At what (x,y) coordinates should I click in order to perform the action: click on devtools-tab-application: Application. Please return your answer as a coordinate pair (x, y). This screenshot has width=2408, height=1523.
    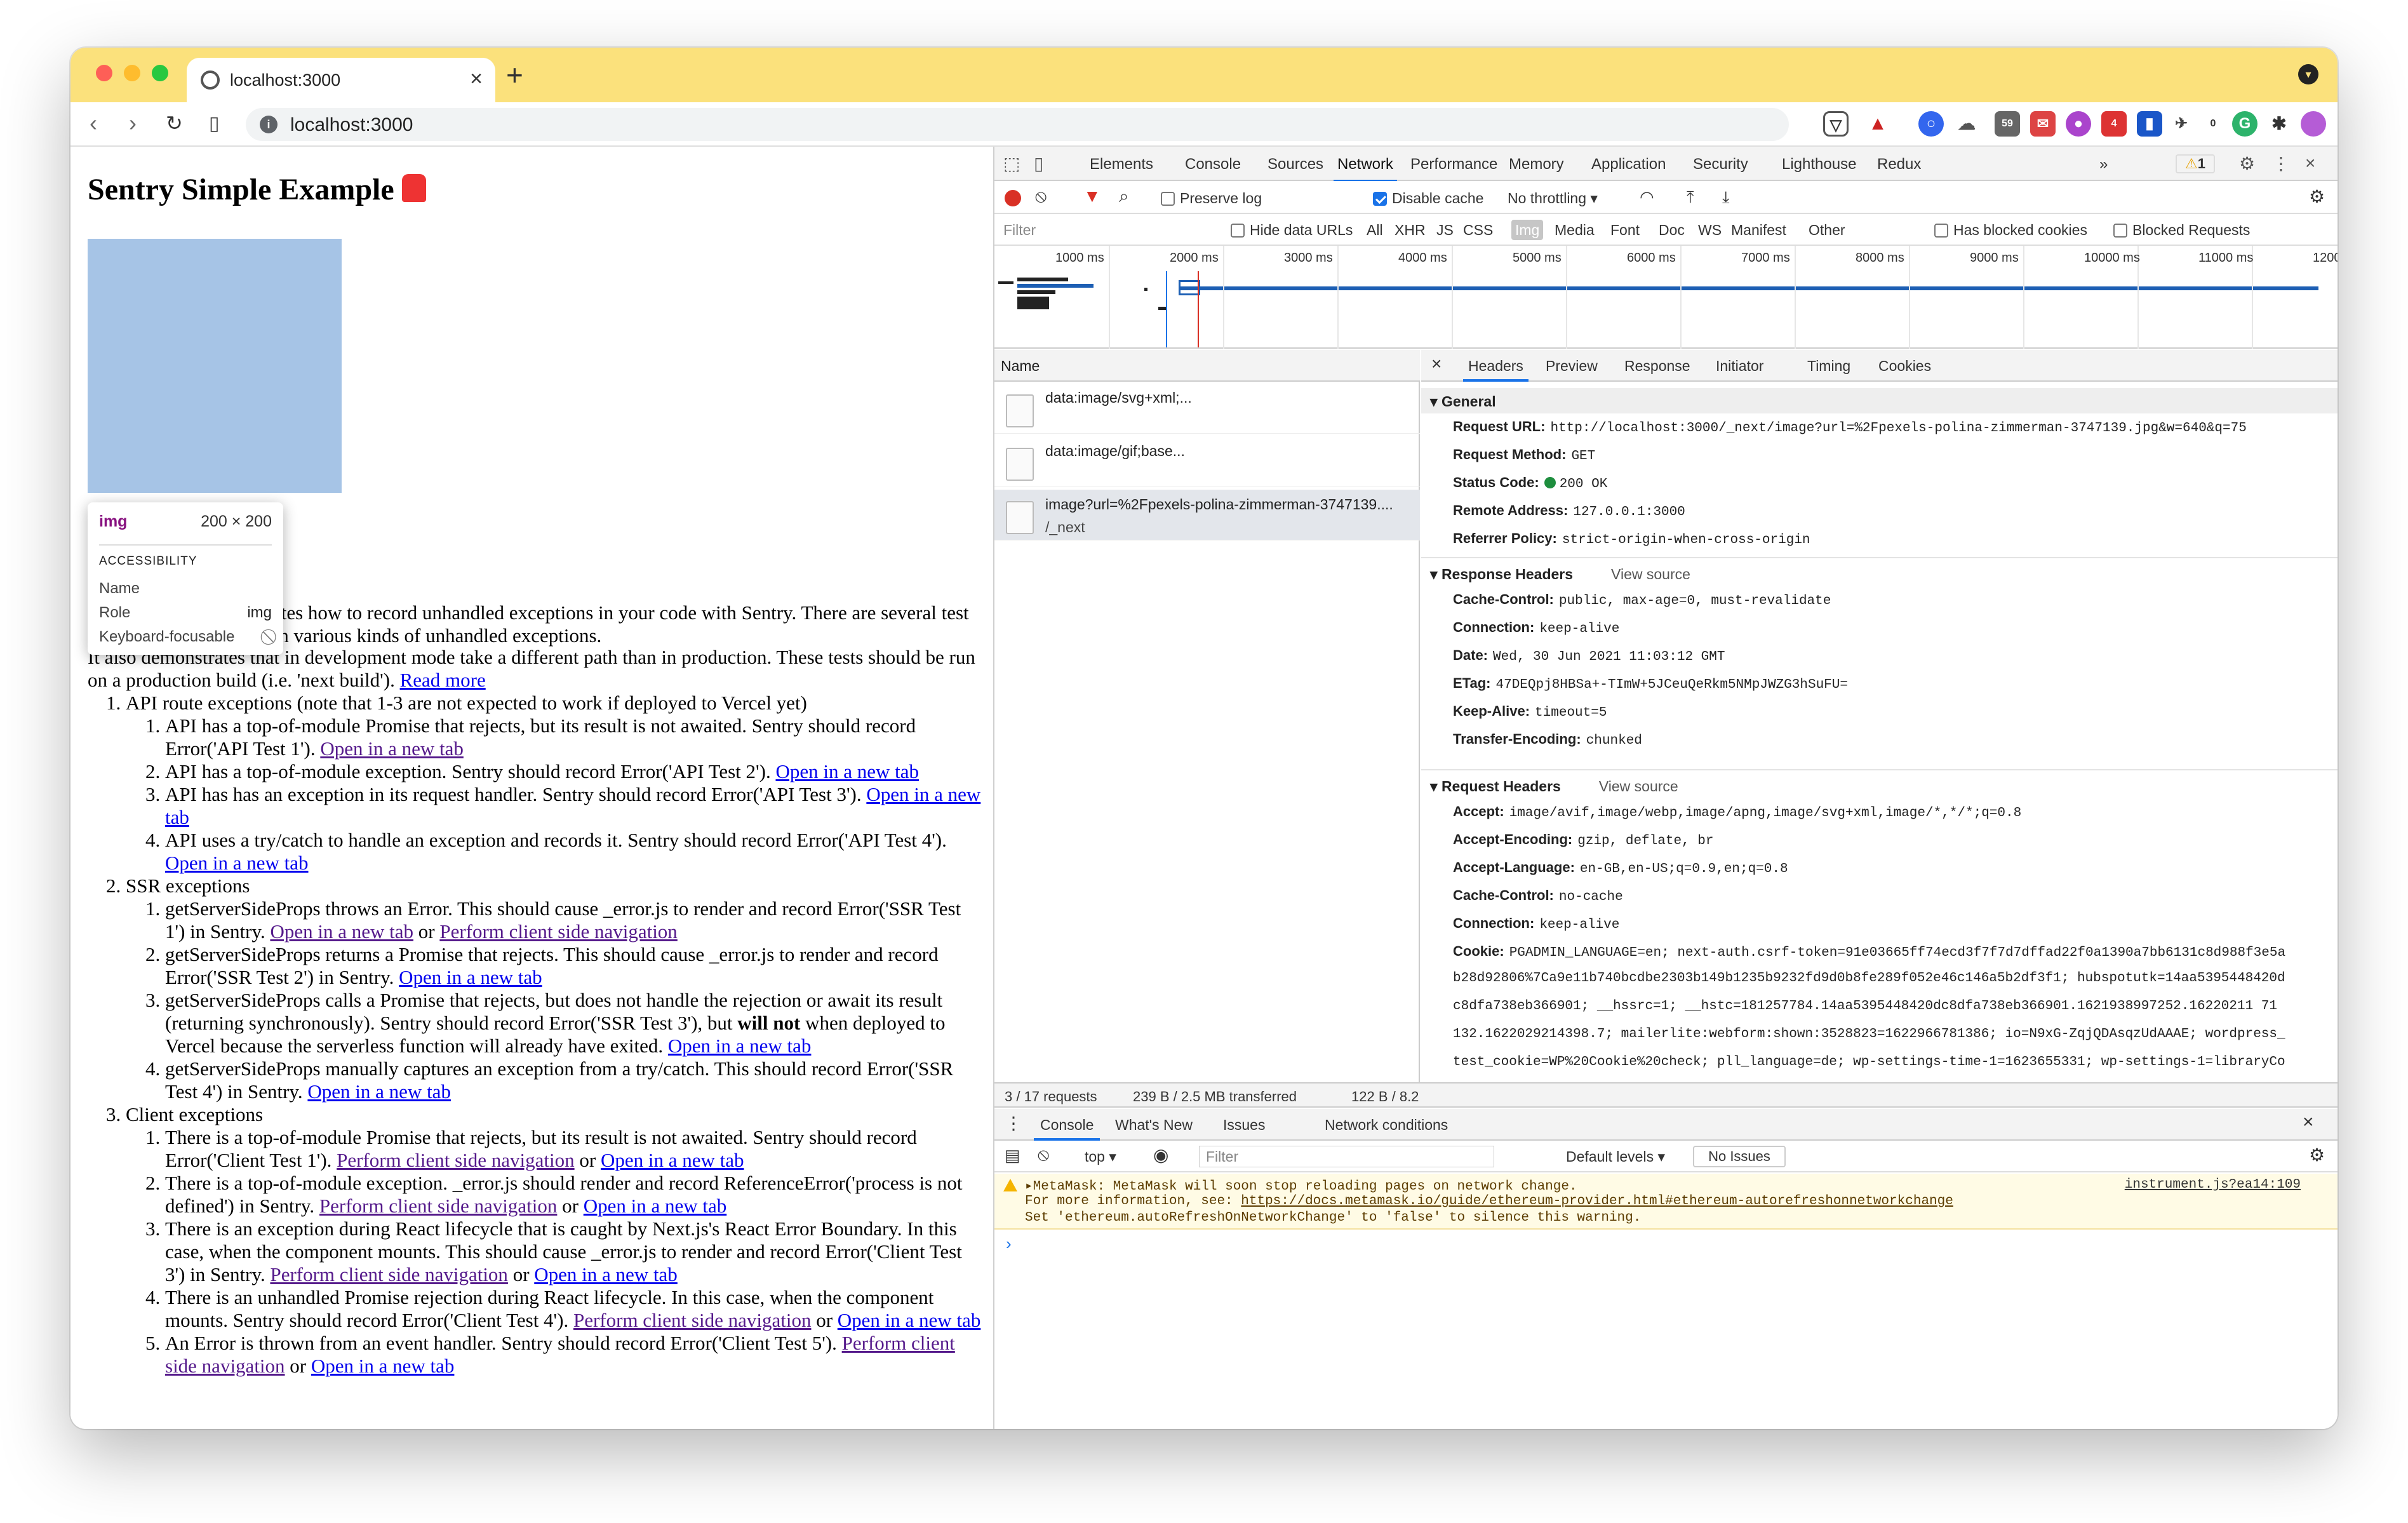
    Looking at the image, I should click on (1629, 164).